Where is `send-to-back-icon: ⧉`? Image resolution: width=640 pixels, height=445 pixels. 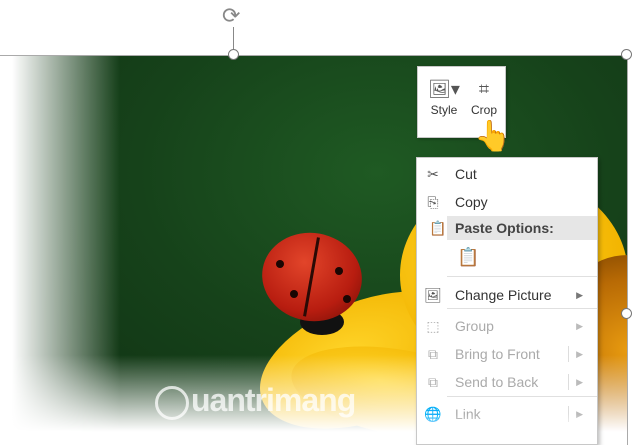 send-to-back-icon: ⧉ is located at coordinates (433, 382).